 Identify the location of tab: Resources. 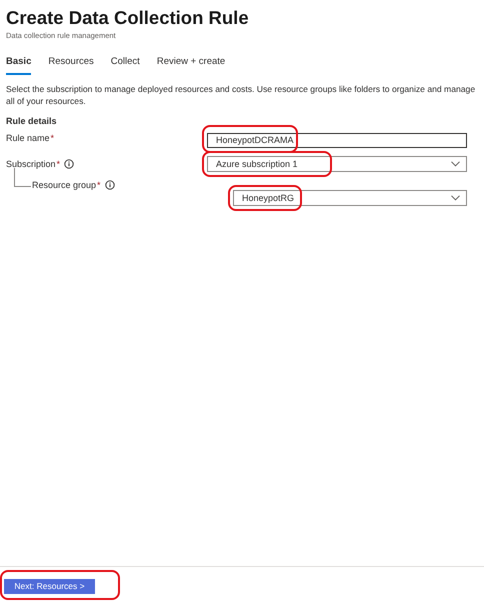
(71, 64).